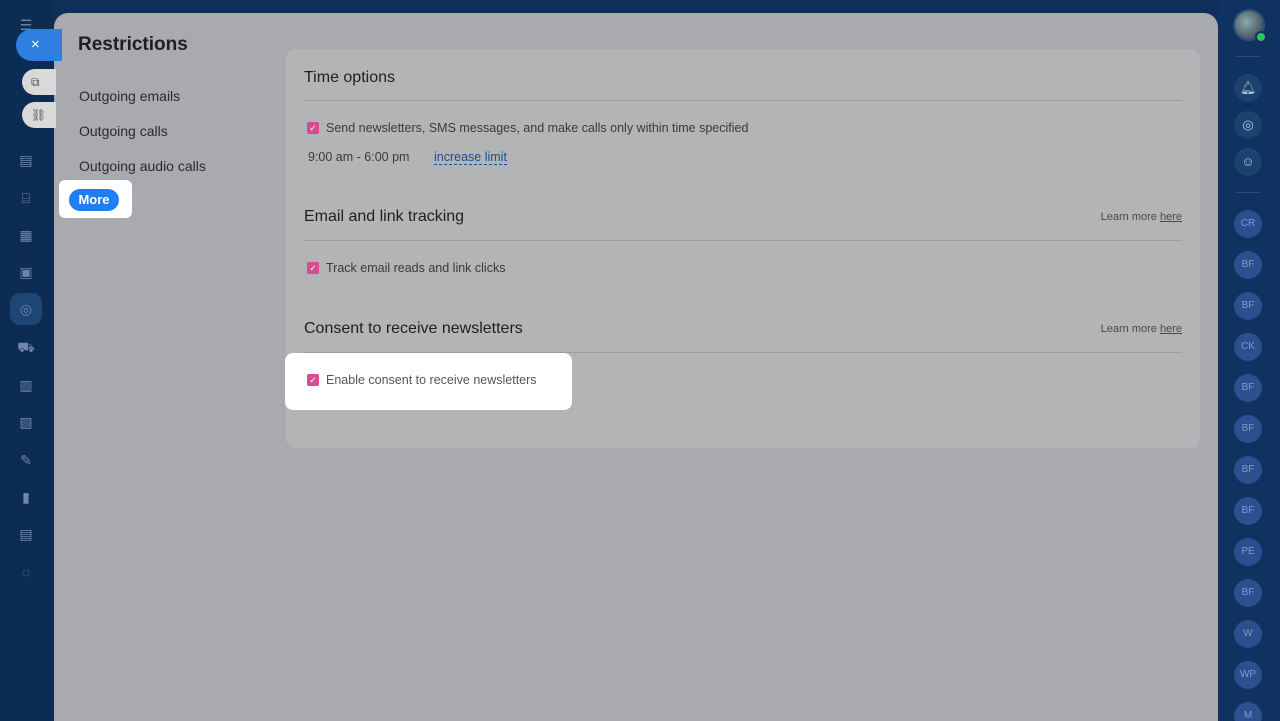  I want to click on pen-icon: ✎, so click(26, 460).